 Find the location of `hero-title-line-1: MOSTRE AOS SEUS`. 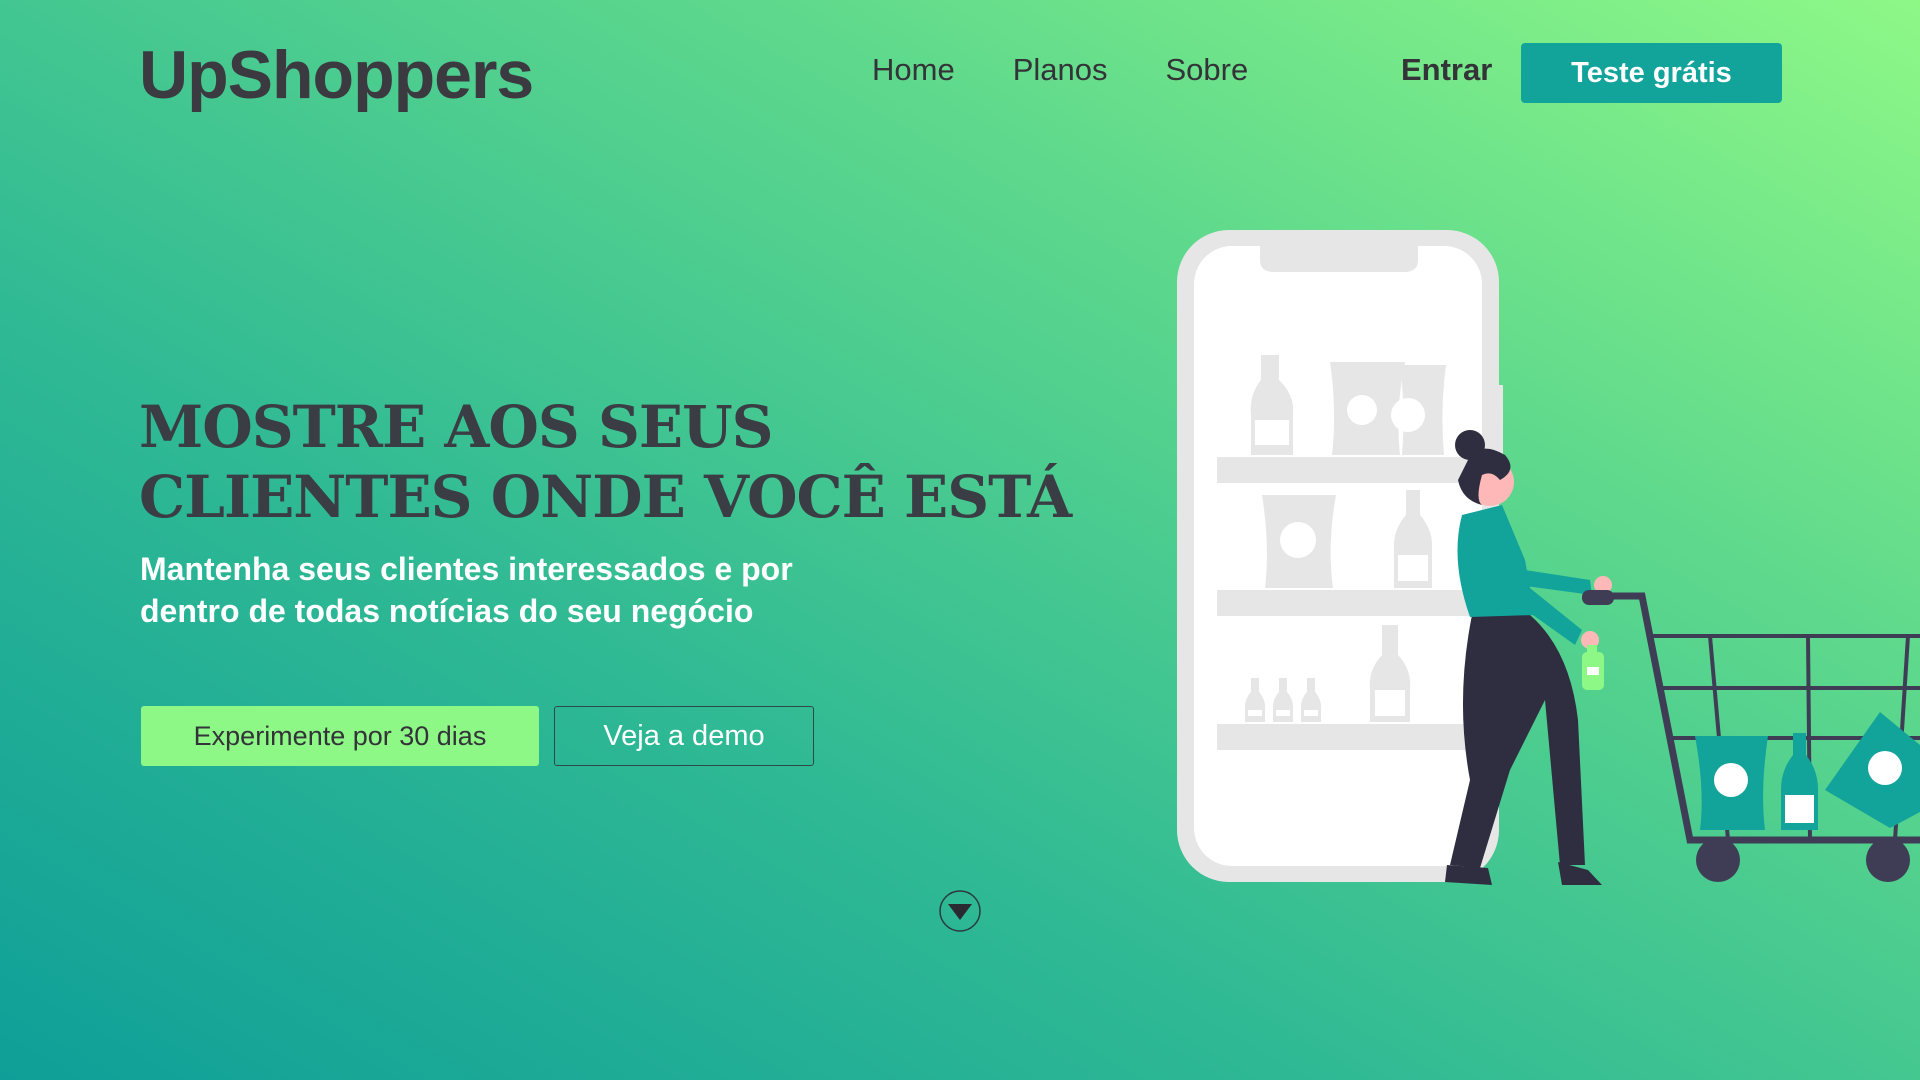

hero-title-line-1: MOSTRE AOS SEUS is located at coordinates (456, 427).